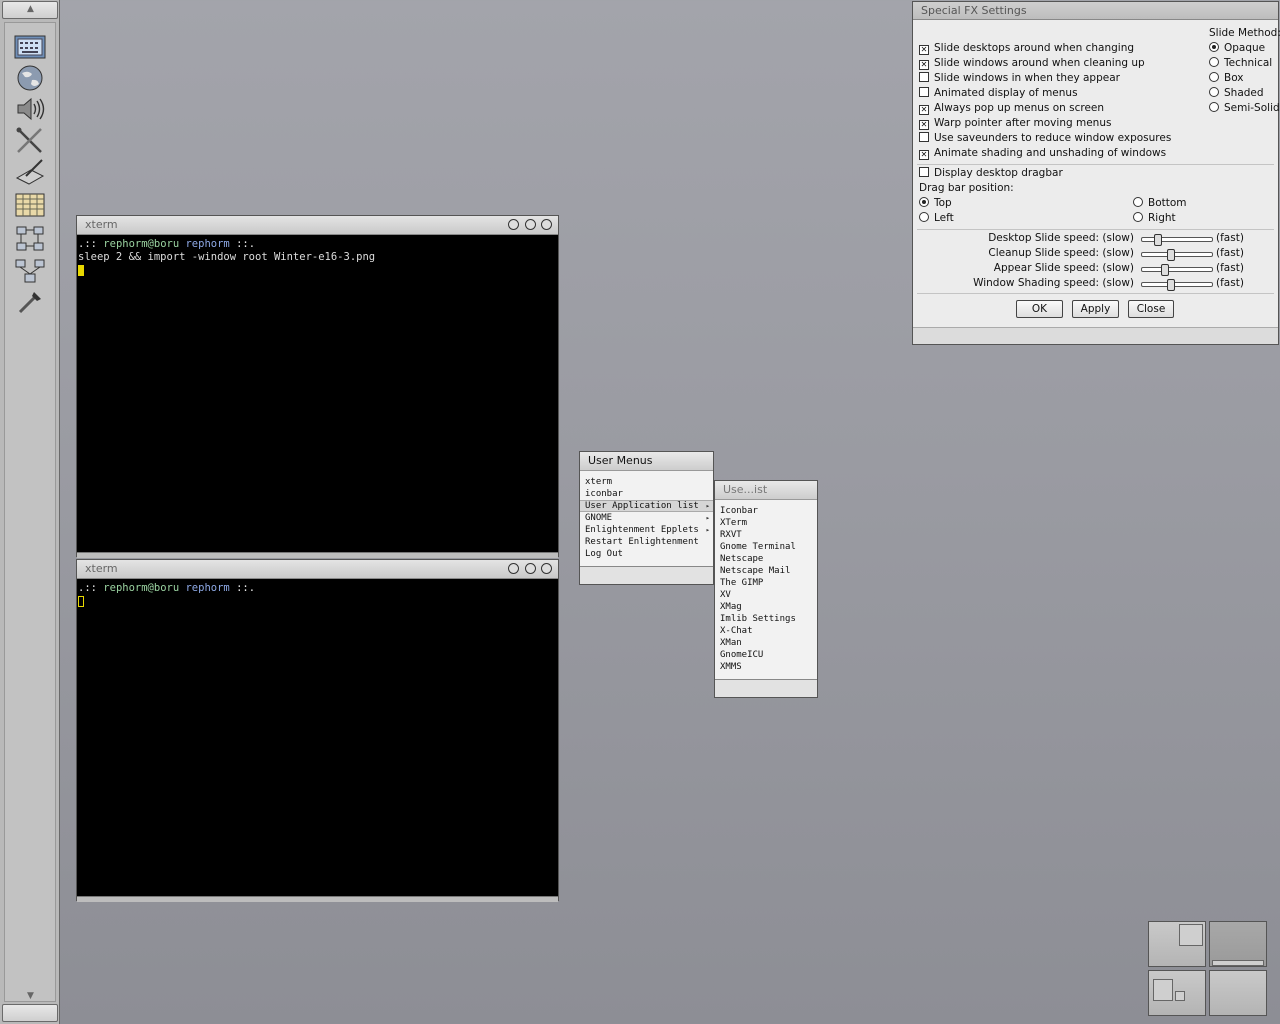 The image size is (1280, 1024). Describe the element at coordinates (766, 595) in the screenshot. I see `menu-item: XV` at that location.